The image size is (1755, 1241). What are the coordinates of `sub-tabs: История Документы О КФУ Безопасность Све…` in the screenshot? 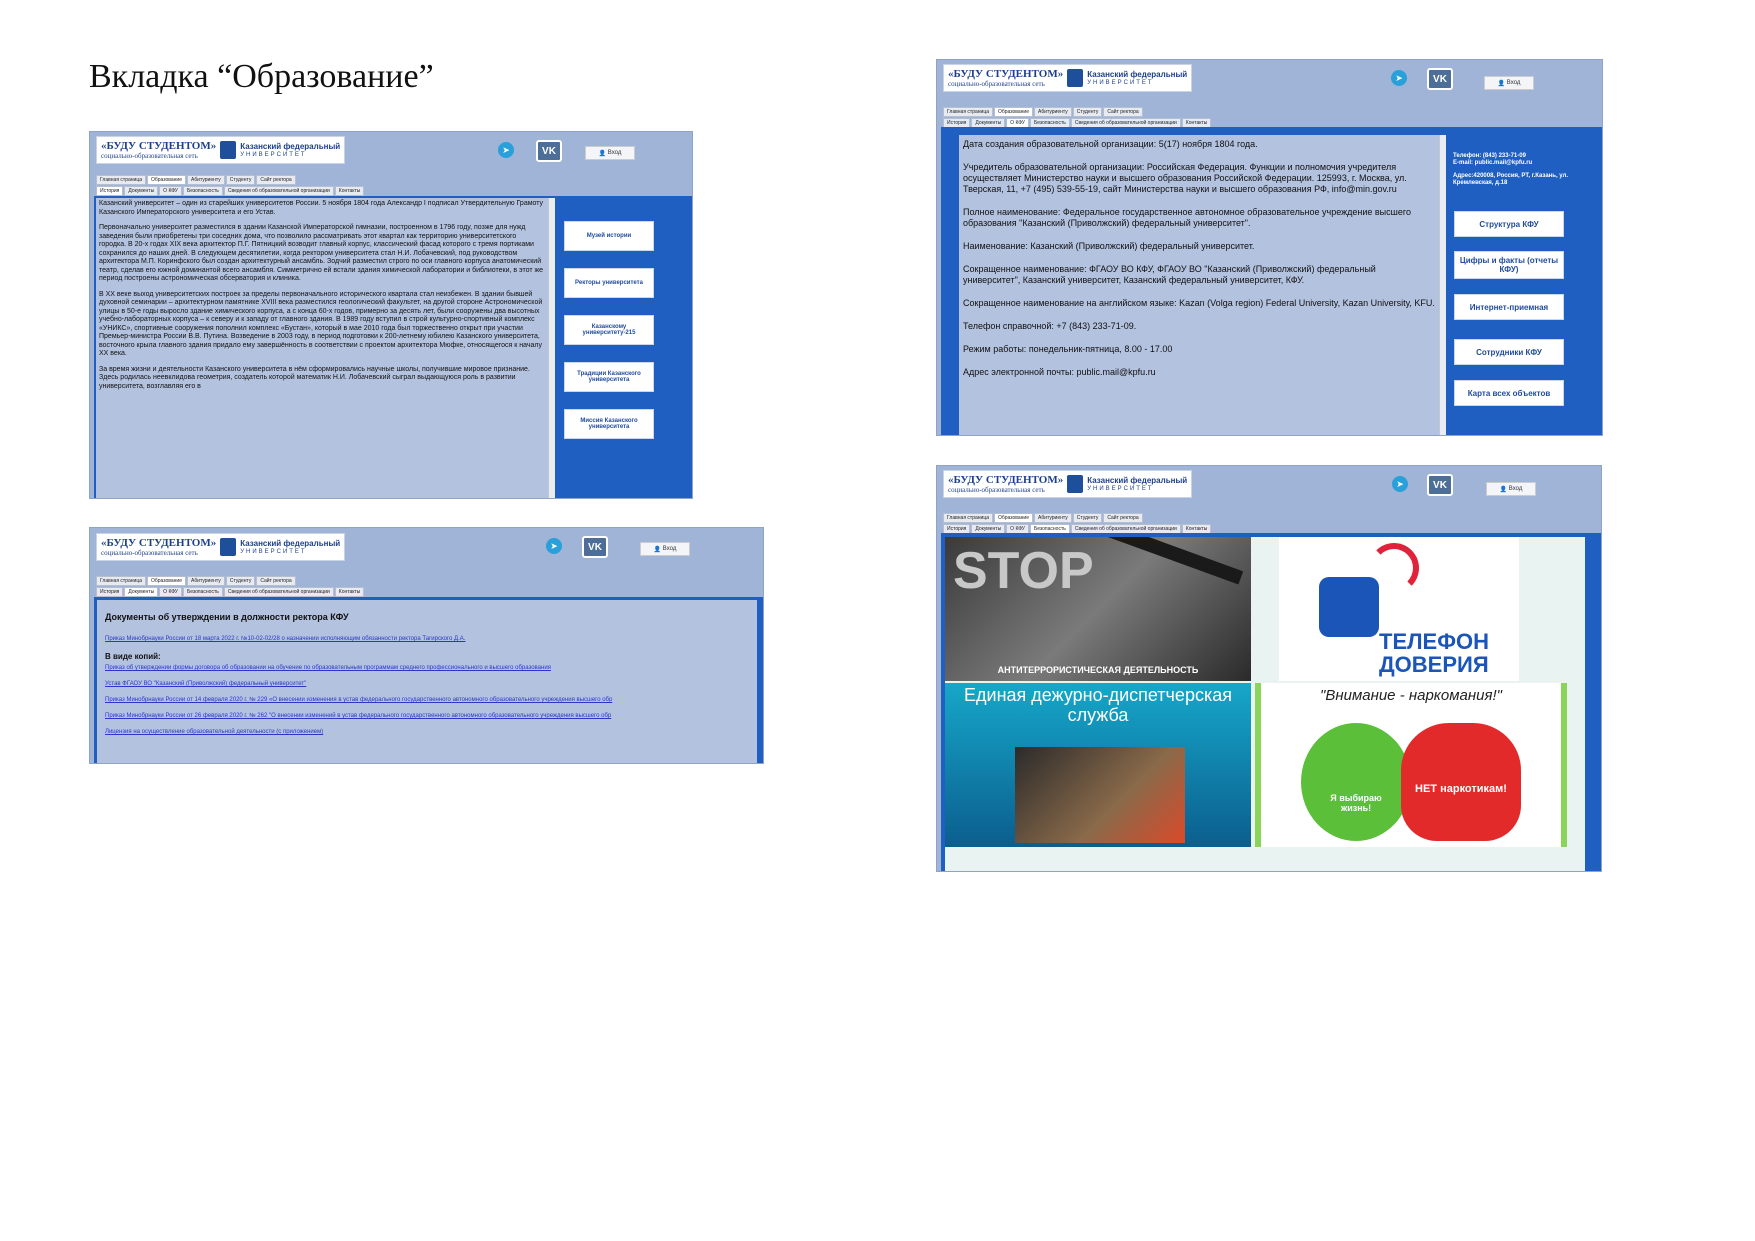 It's located at (230, 191).